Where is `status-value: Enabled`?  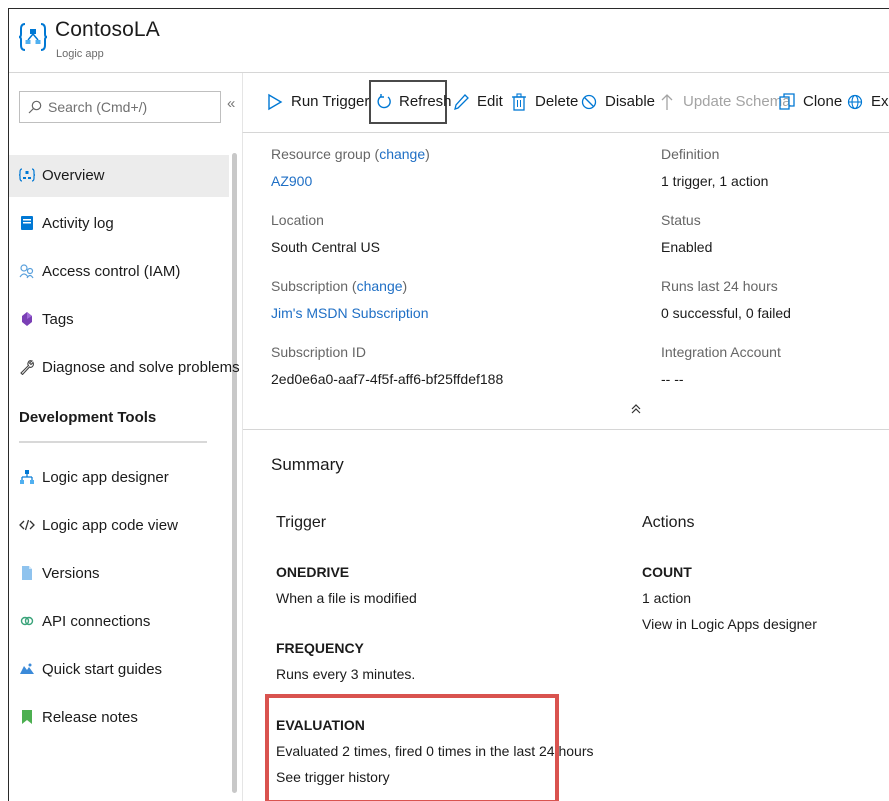 status-value: Enabled is located at coordinates (687, 247).